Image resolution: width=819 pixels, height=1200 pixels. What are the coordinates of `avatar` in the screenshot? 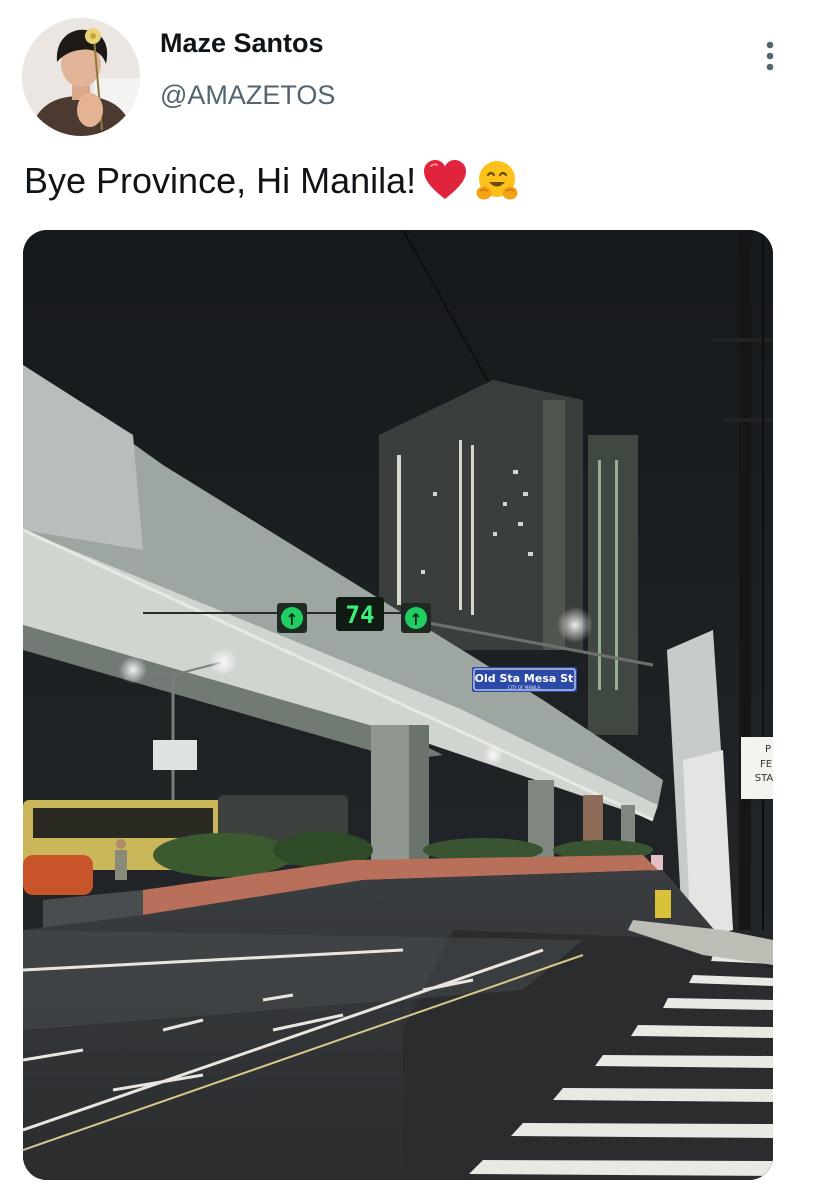 It's located at (81, 77).